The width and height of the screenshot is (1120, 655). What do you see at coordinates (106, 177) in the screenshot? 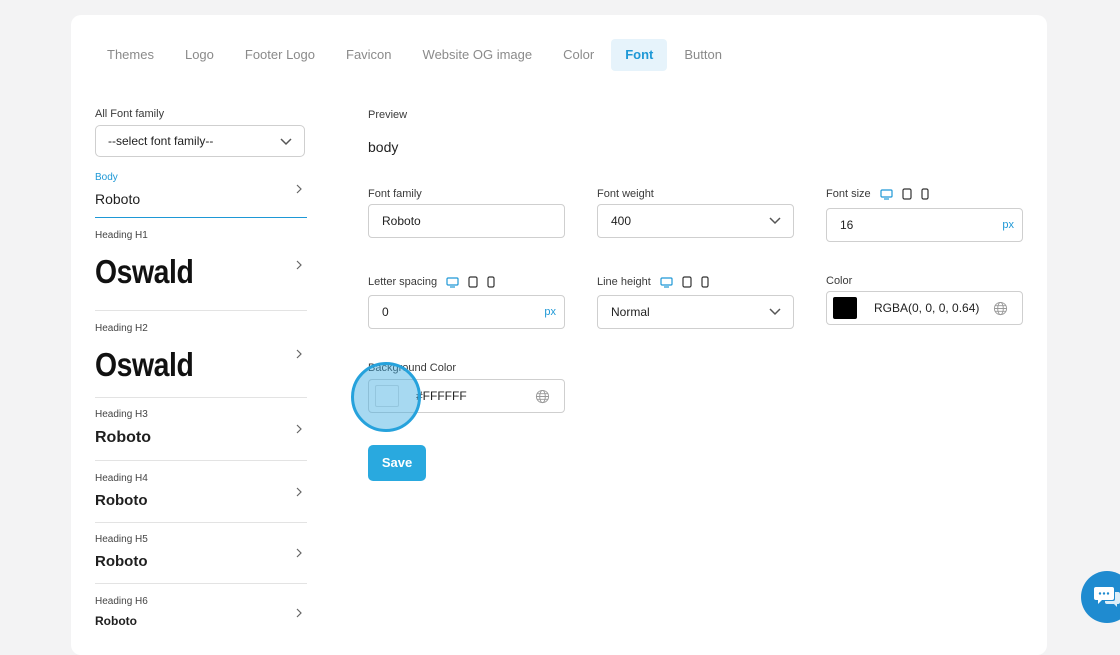
I see `sidebar-item-label: Body` at bounding box center [106, 177].